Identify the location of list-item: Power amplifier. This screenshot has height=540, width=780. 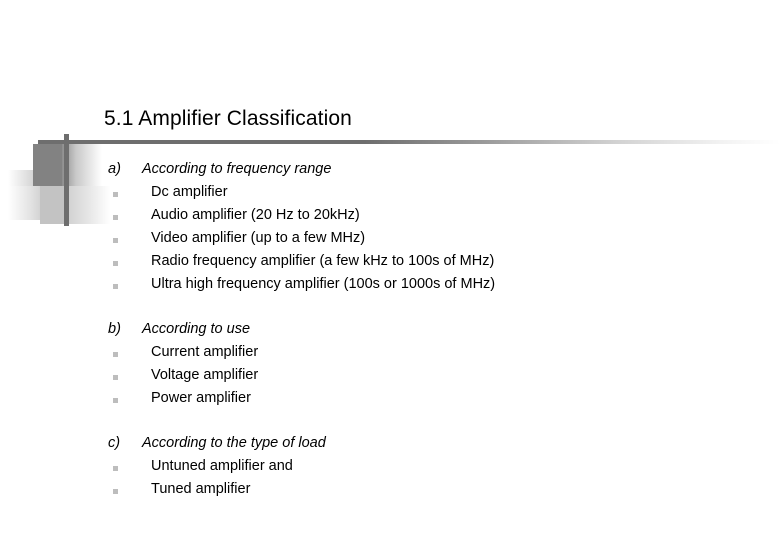
(390, 401).